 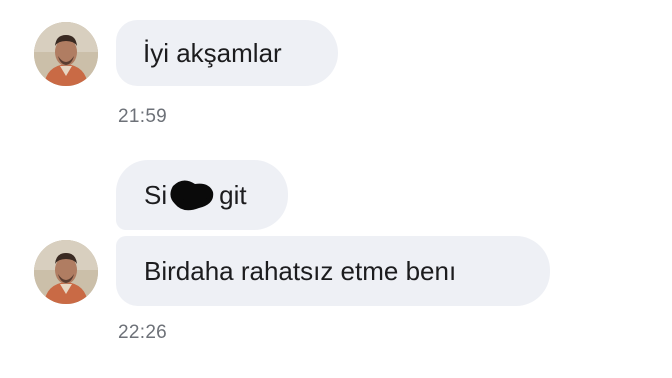 What do you see at coordinates (143, 116) in the screenshot?
I see `message-timestamp: 21:59` at bounding box center [143, 116].